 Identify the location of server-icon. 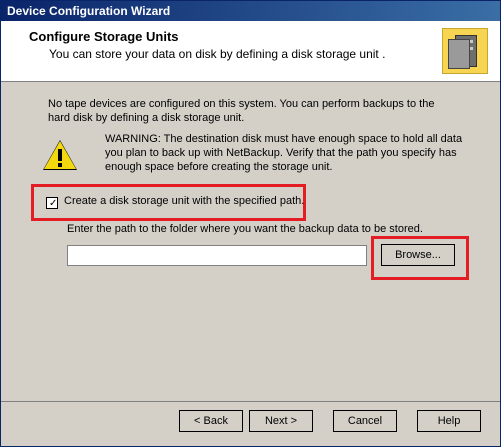
(465, 51).